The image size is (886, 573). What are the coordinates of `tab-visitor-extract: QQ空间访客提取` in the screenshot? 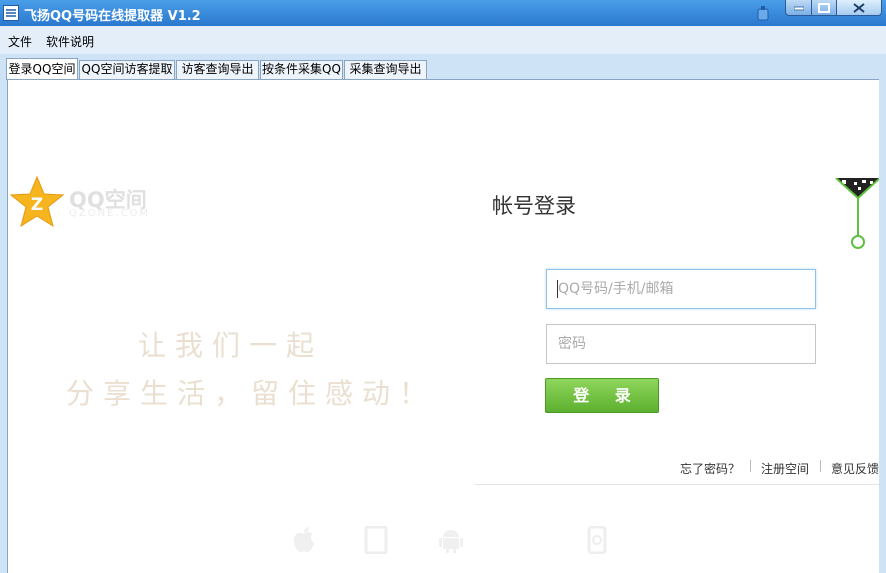 It's located at (127, 69).